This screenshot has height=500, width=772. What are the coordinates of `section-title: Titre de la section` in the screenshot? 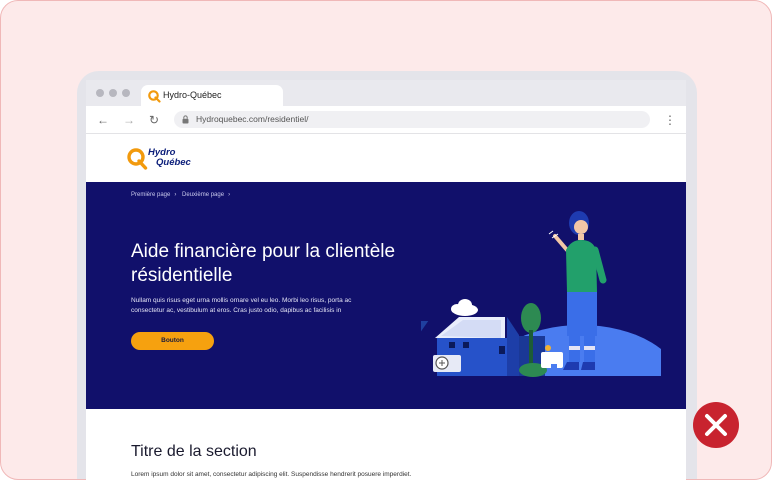 It's located at (194, 451).